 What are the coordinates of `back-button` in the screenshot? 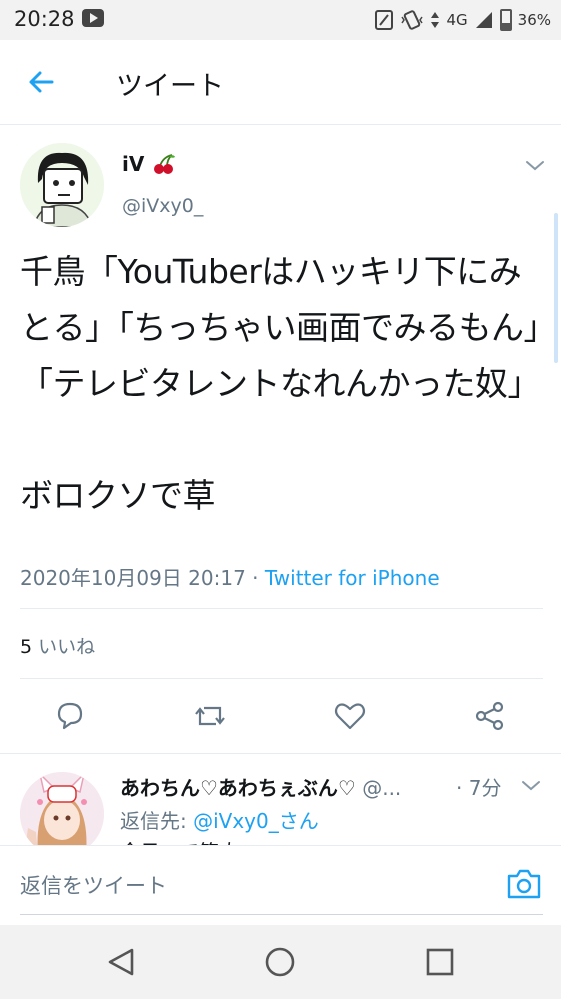 It's located at (42, 82).